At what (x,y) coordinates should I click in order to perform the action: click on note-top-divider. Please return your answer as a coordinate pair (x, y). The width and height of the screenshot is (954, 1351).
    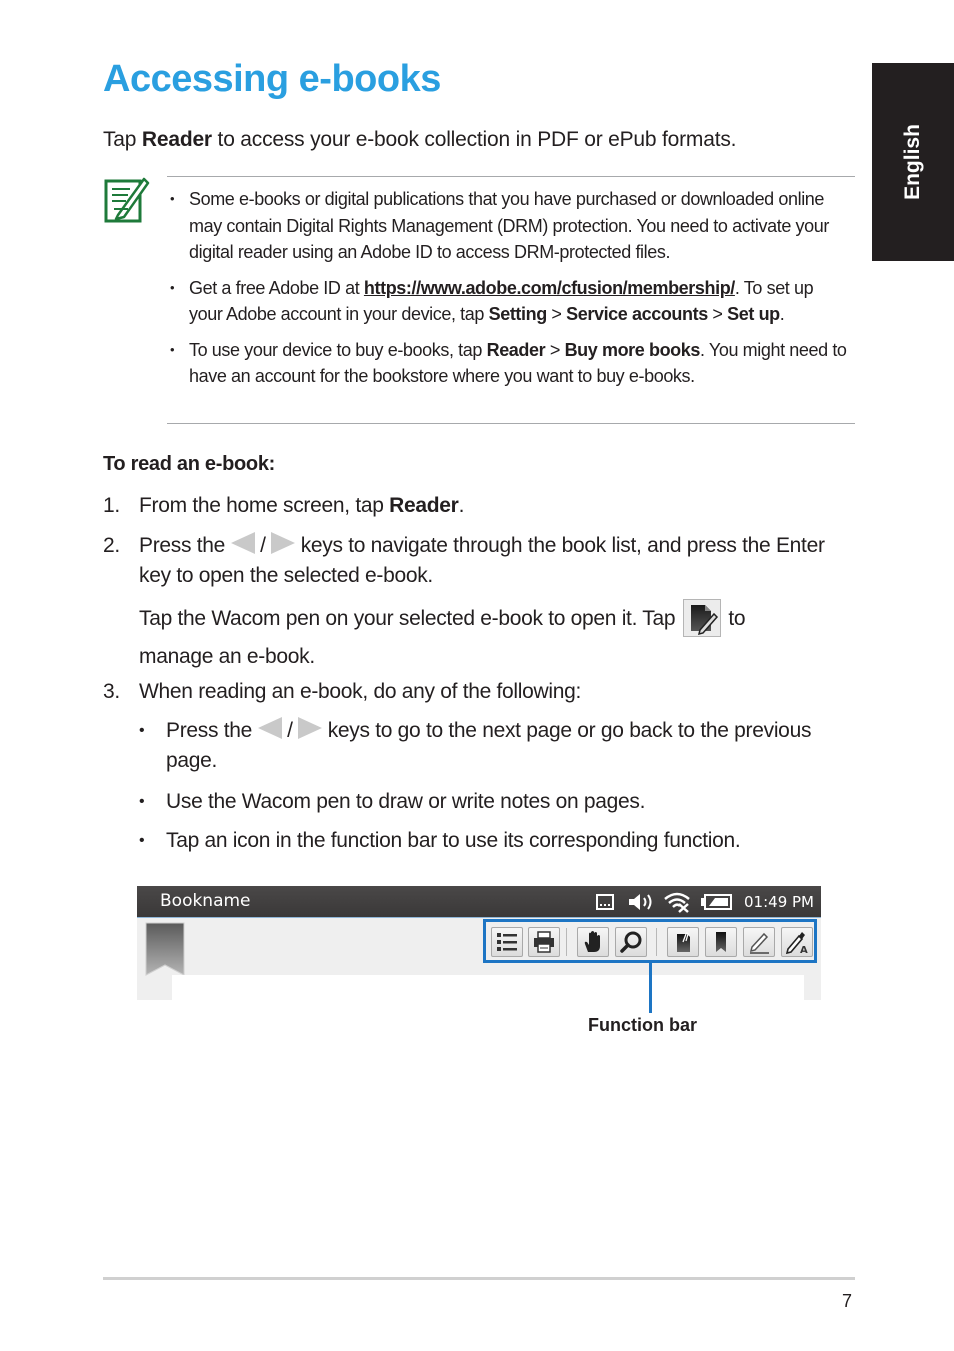
    Looking at the image, I should click on (511, 176).